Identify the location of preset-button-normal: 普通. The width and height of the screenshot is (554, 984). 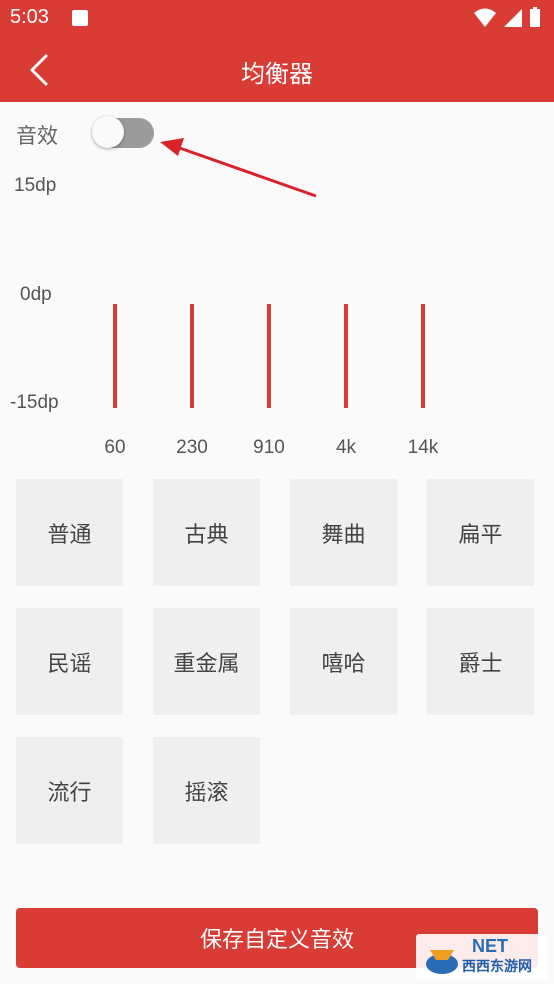
(69, 532).